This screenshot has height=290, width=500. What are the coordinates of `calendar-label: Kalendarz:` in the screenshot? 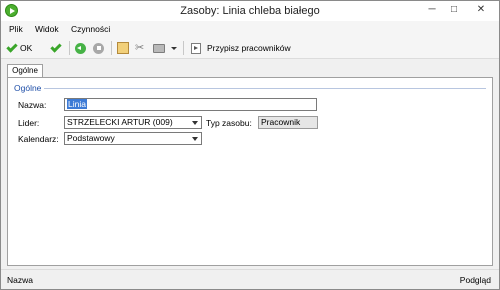 It's located at (38, 139).